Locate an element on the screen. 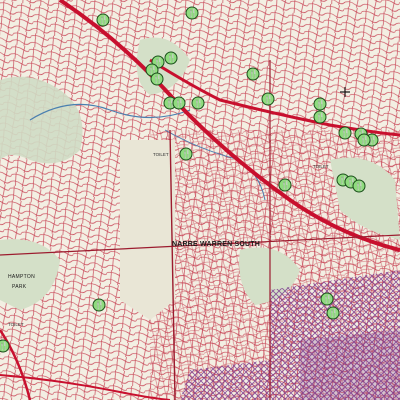 Image resolution: width=400 pixels, height=400 pixels. development-zone-shade is located at coordinates (350, 365).